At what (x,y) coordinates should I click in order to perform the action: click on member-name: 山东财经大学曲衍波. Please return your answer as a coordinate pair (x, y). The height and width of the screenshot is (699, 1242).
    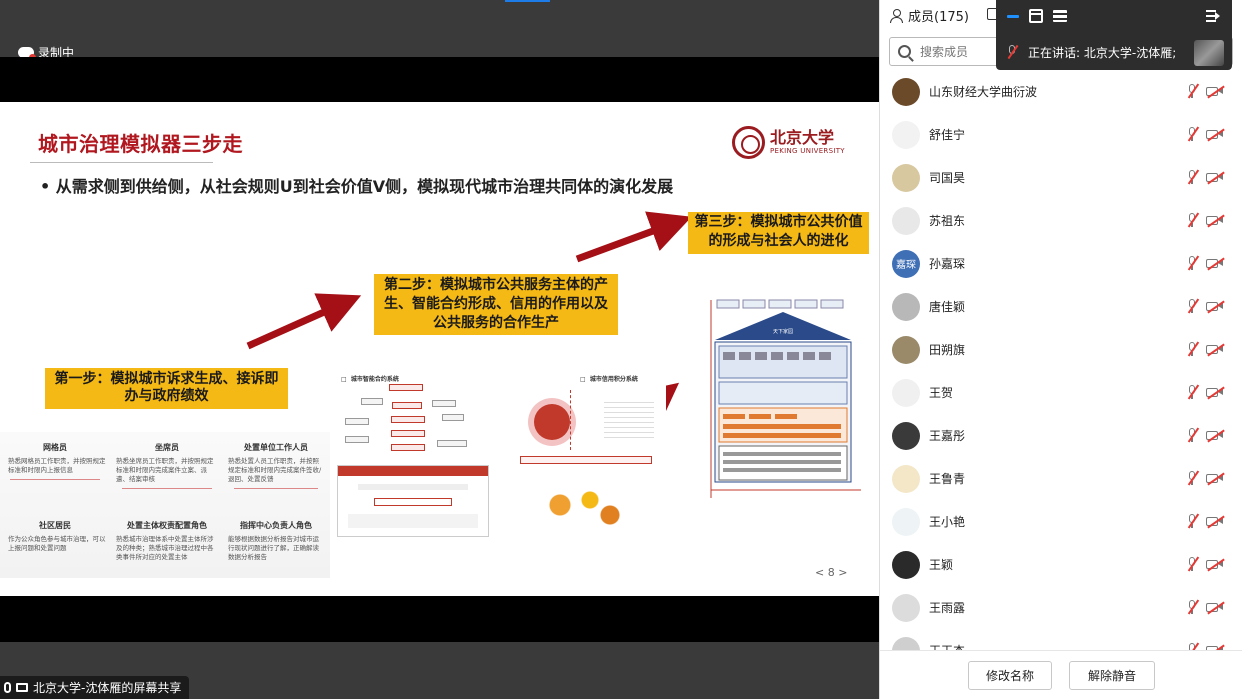
    Looking at the image, I should click on (983, 92).